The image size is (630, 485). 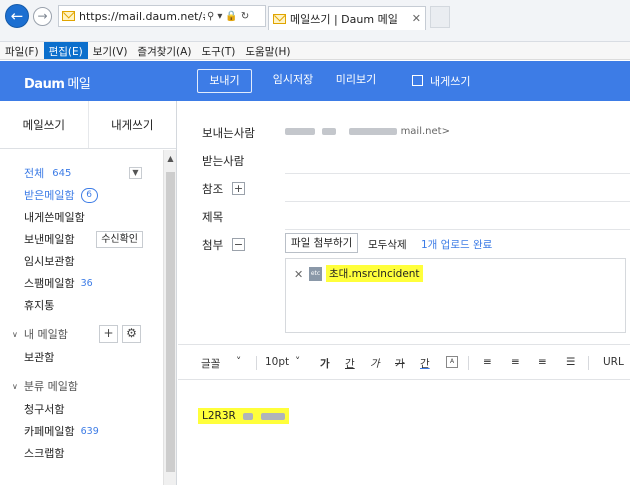 What do you see at coordinates (81, 357) in the screenshot?
I see `sidebar-item-archive: 보관함` at bounding box center [81, 357].